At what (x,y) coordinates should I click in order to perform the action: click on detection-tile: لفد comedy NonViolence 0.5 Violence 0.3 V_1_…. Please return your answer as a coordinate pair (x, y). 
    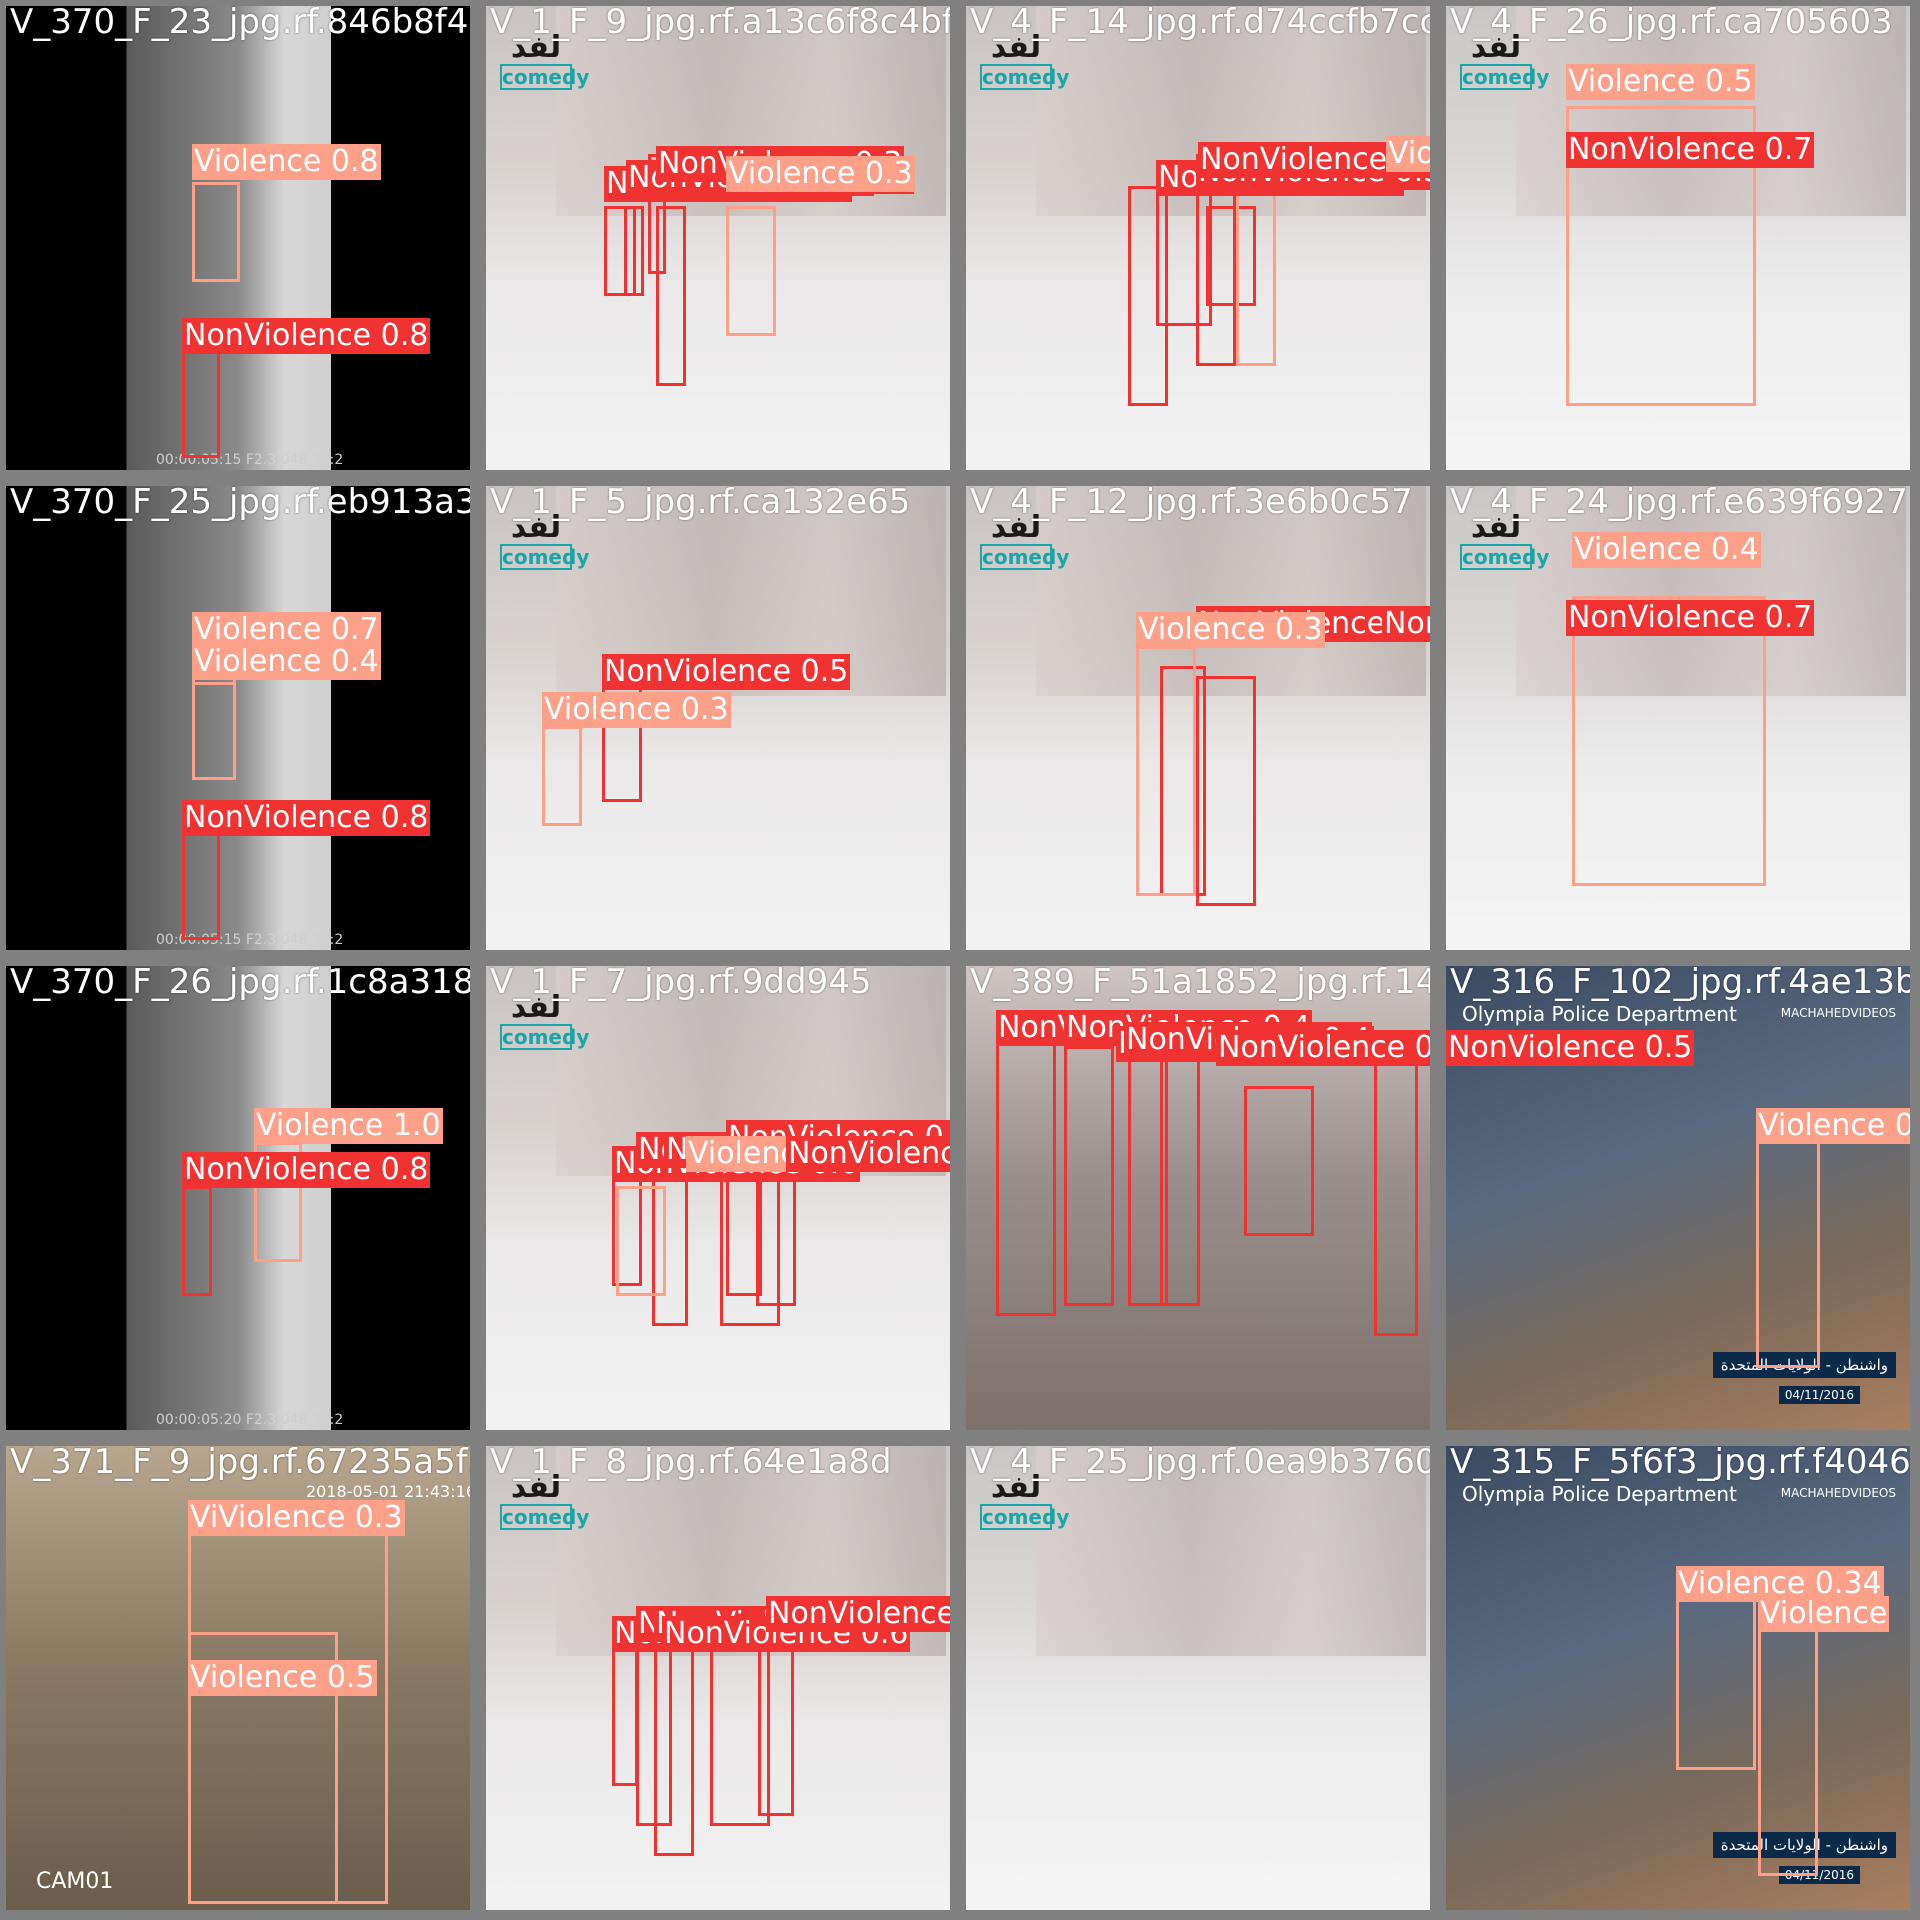
    Looking at the image, I should click on (718, 718).